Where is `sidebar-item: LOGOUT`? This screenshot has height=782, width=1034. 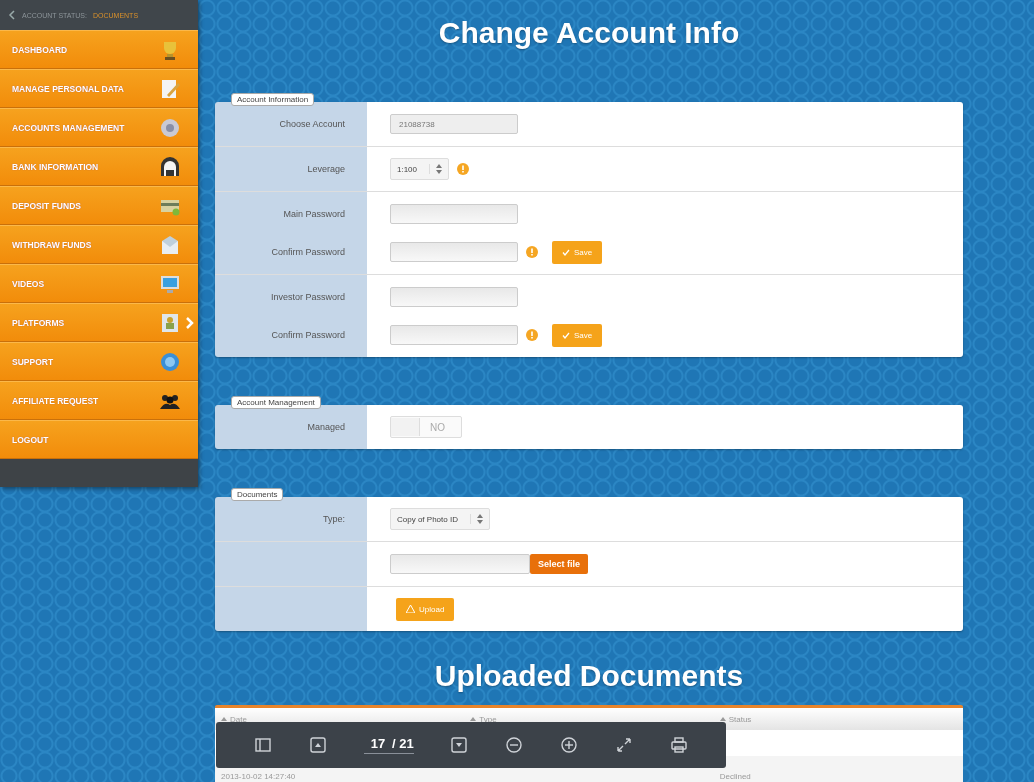 sidebar-item: LOGOUT is located at coordinates (99, 439).